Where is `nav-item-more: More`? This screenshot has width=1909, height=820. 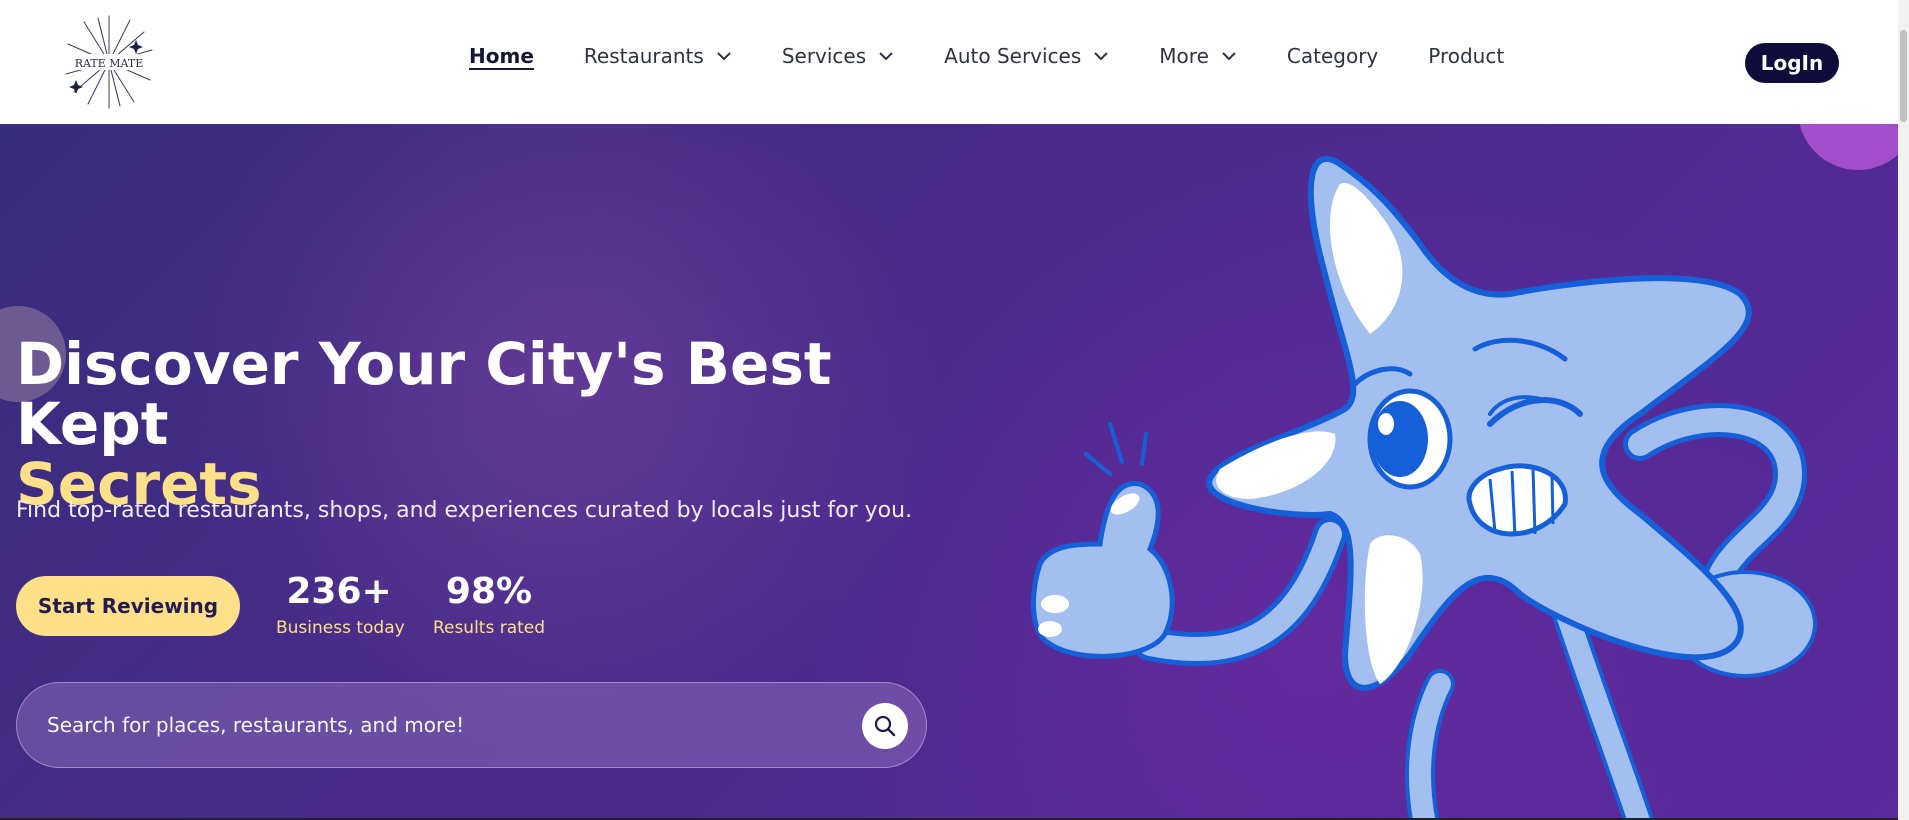 nav-item-more: More is located at coordinates (1198, 56).